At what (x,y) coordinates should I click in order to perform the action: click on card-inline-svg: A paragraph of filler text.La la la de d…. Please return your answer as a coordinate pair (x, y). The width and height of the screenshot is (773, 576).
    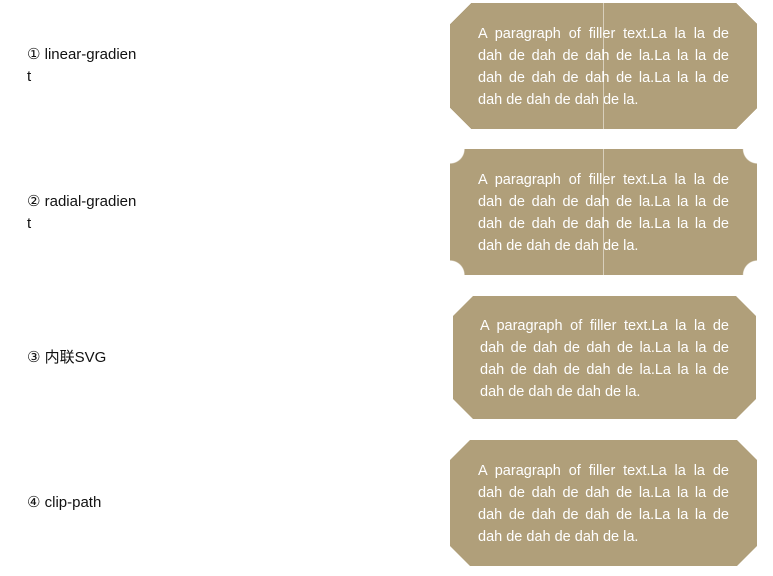
    Looking at the image, I should click on (604, 357).